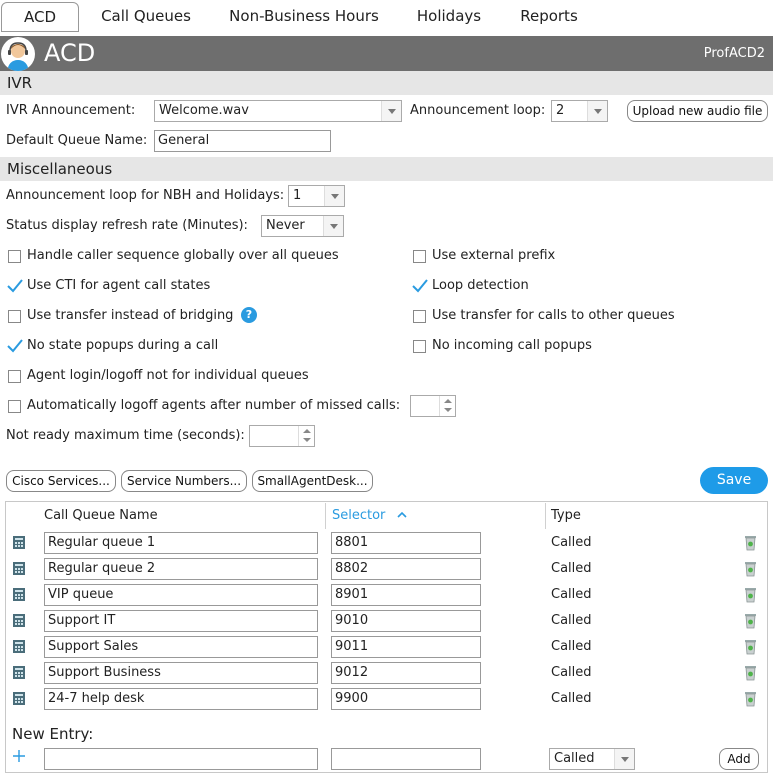 The width and height of the screenshot is (773, 778). Describe the element at coordinates (285, 225) in the screenshot. I see `refresh-rate-value: Never` at that location.